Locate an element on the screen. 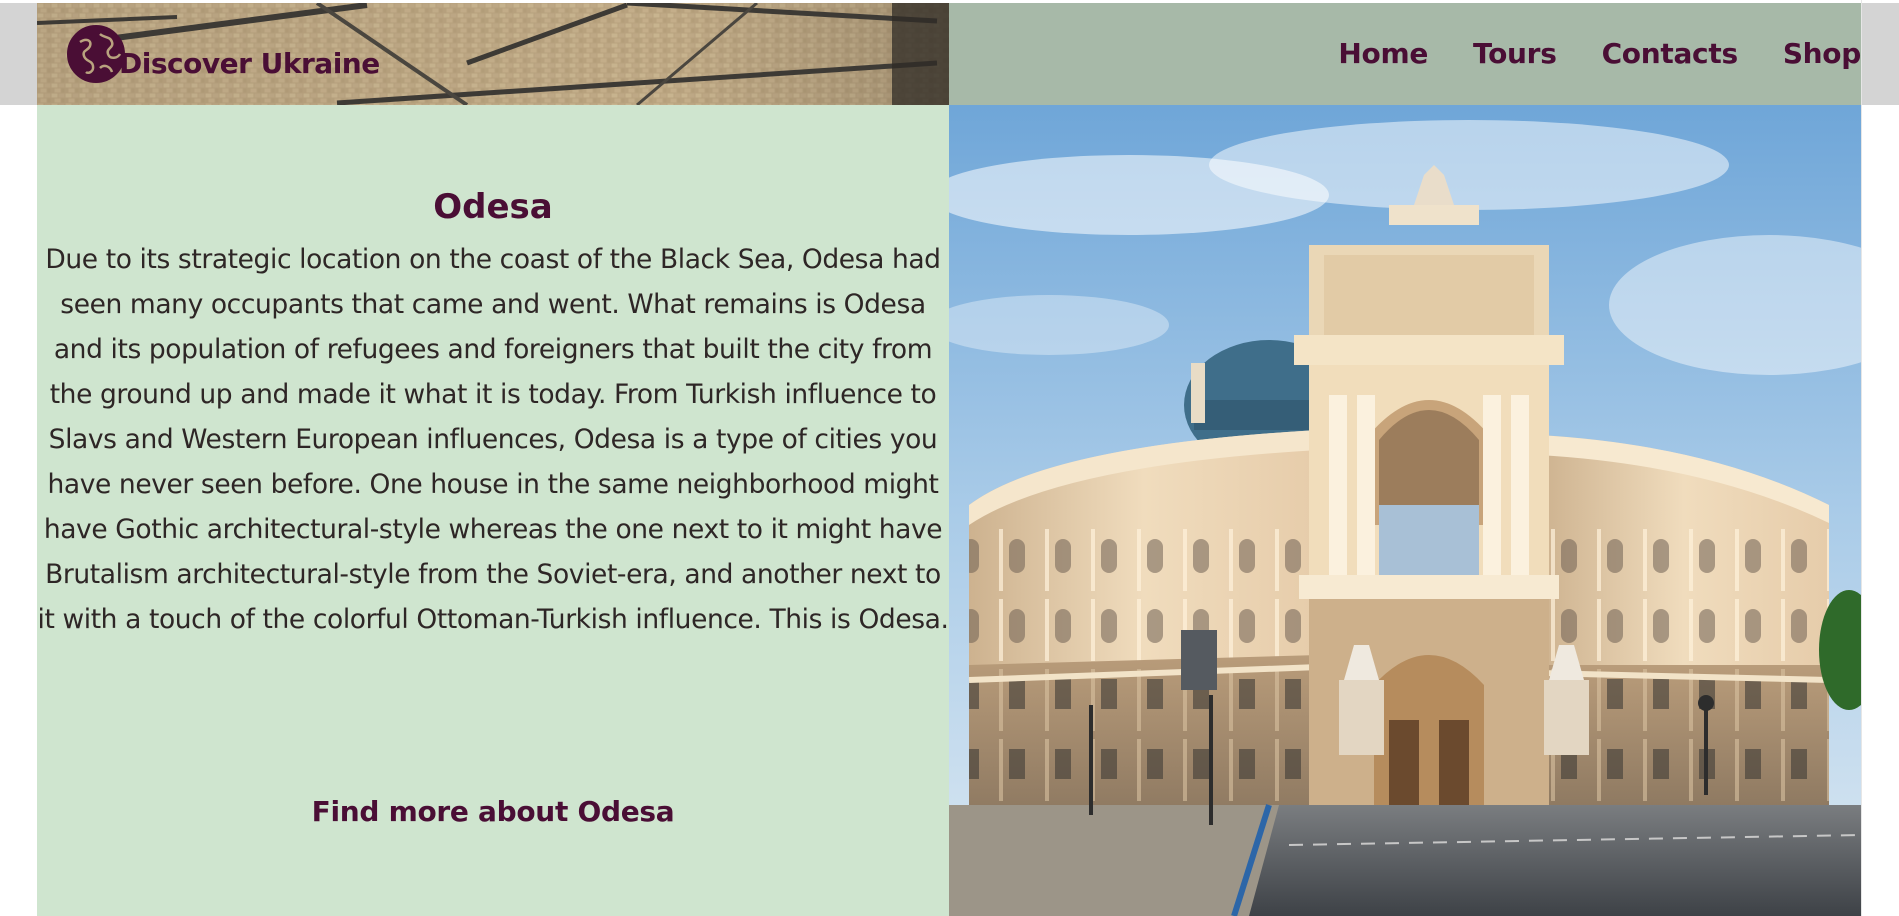 The height and width of the screenshot is (916, 1899). right-margin is located at coordinates (1880, 458).